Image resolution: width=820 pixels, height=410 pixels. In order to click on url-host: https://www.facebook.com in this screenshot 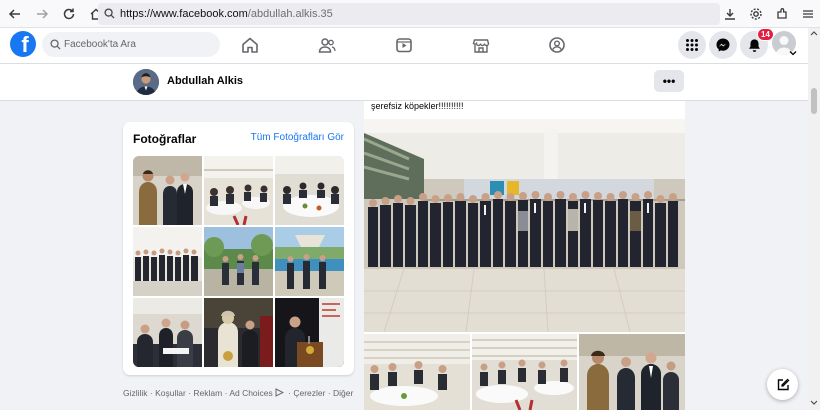, I will do `click(184, 14)`.